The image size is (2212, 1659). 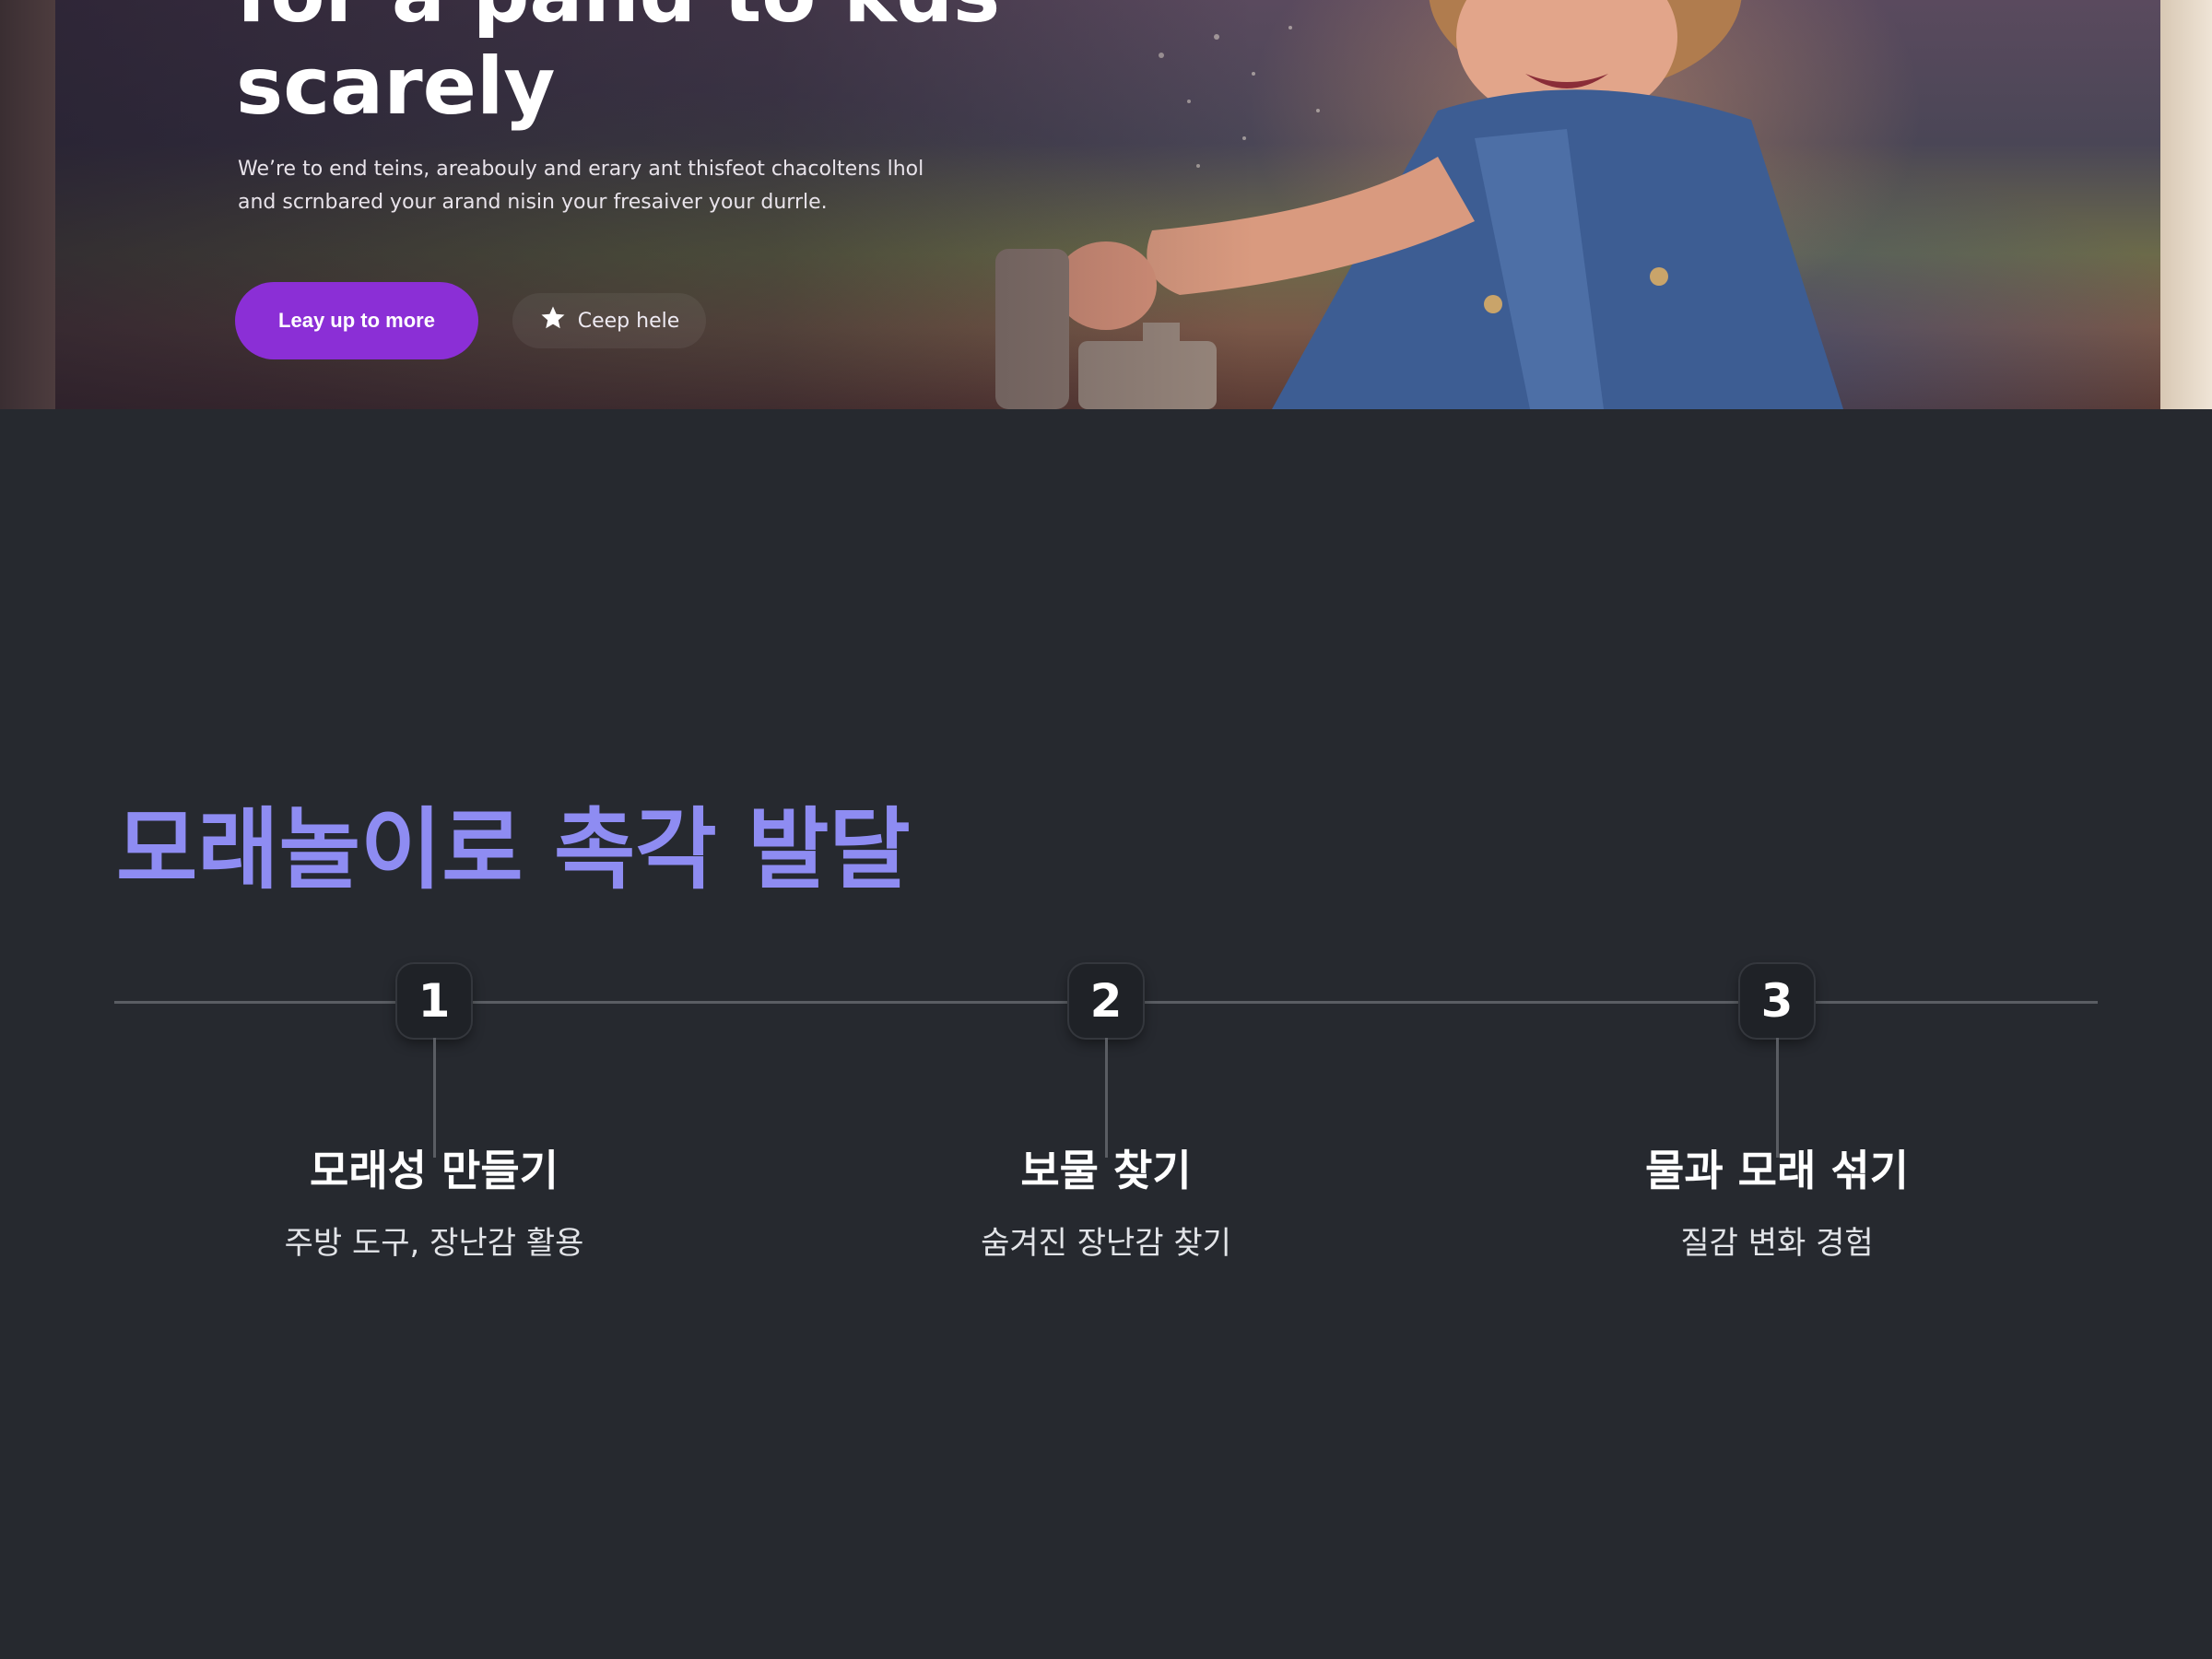 I want to click on step-title: 보물 찾기, so click(x=1106, y=1170).